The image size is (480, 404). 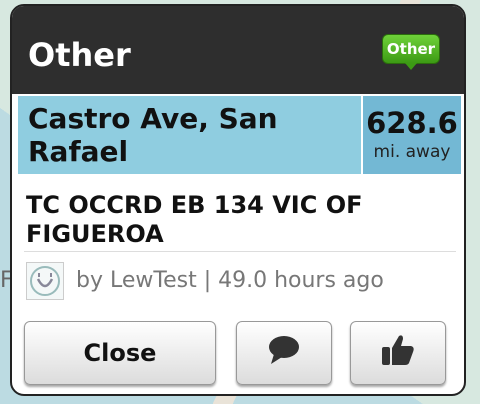 What do you see at coordinates (411, 52) in the screenshot?
I see `category-badge: Other` at bounding box center [411, 52].